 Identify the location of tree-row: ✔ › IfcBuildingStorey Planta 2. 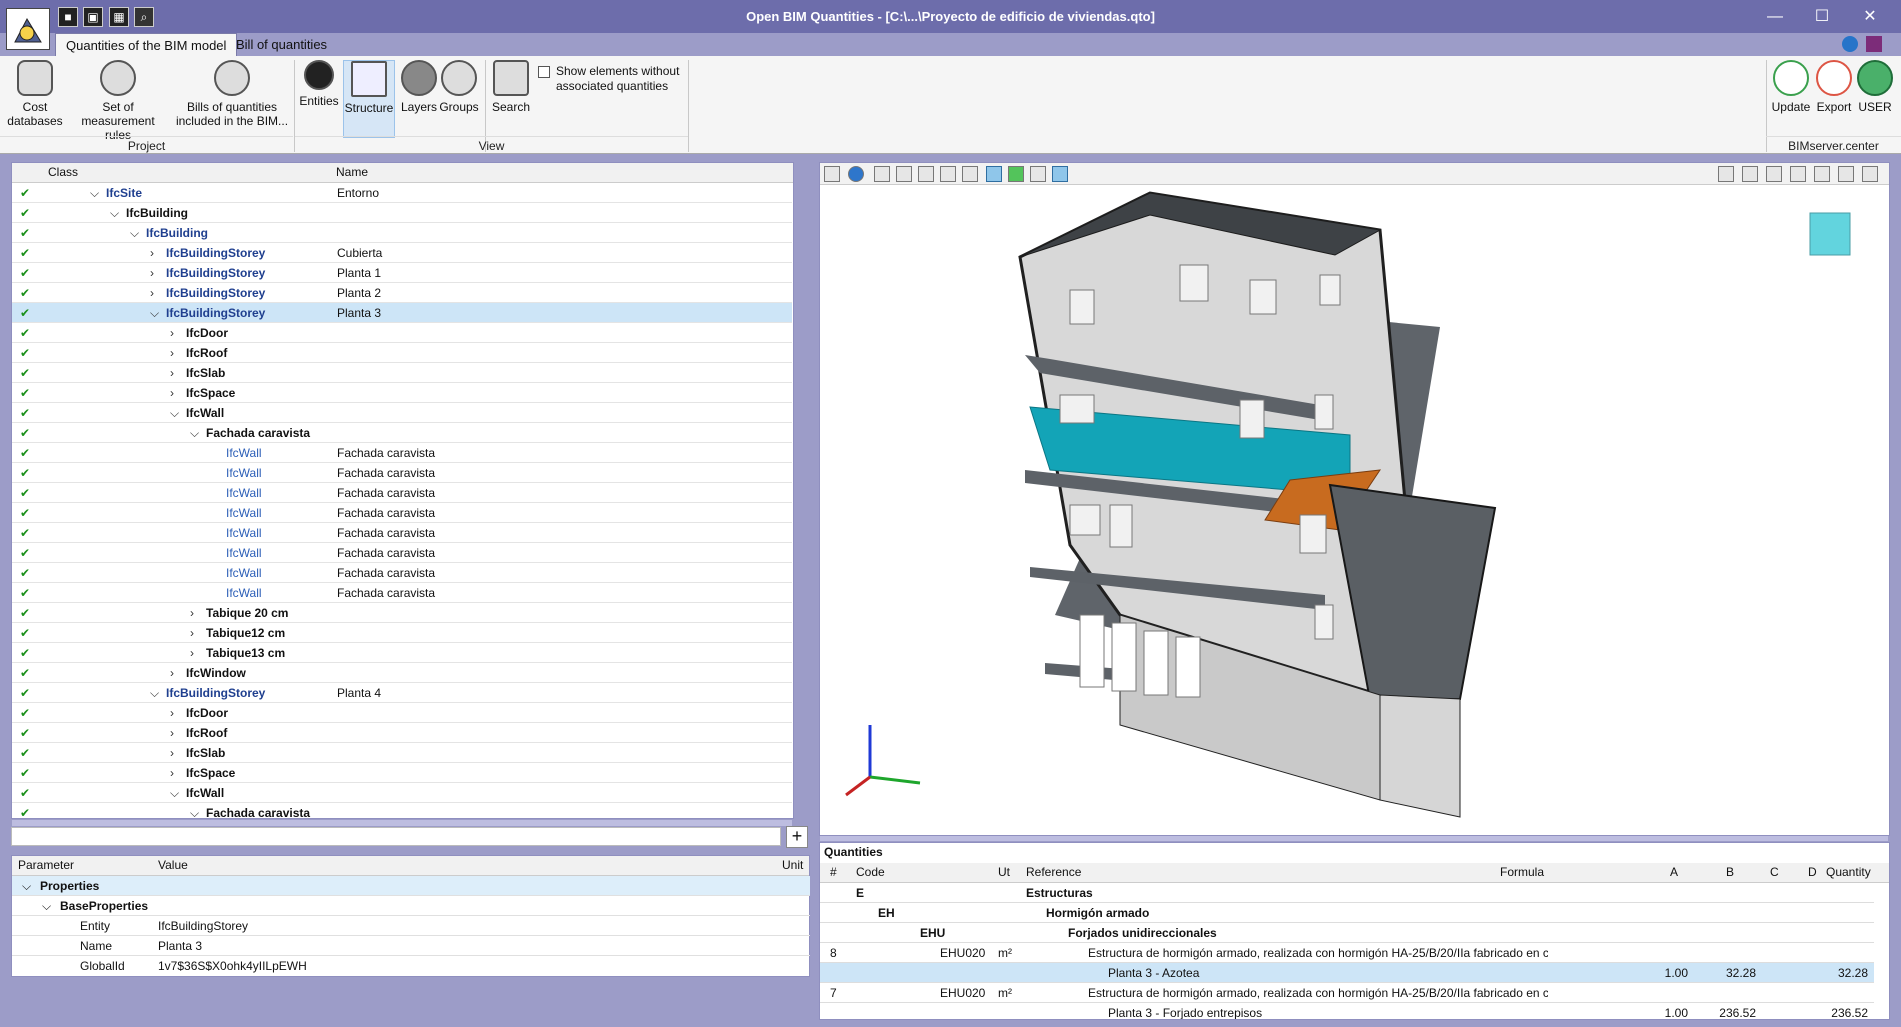
(402, 293).